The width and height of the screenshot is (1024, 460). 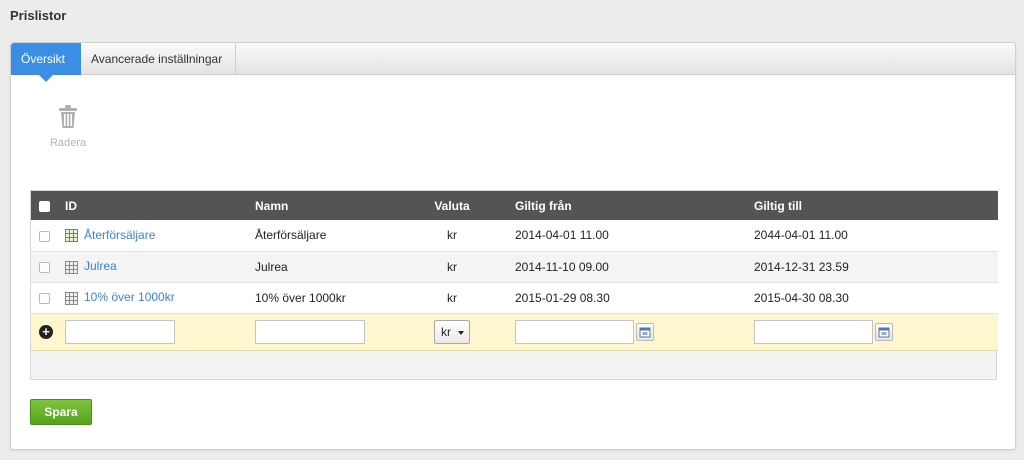 I want to click on row-name: Julrea, so click(x=271, y=266).